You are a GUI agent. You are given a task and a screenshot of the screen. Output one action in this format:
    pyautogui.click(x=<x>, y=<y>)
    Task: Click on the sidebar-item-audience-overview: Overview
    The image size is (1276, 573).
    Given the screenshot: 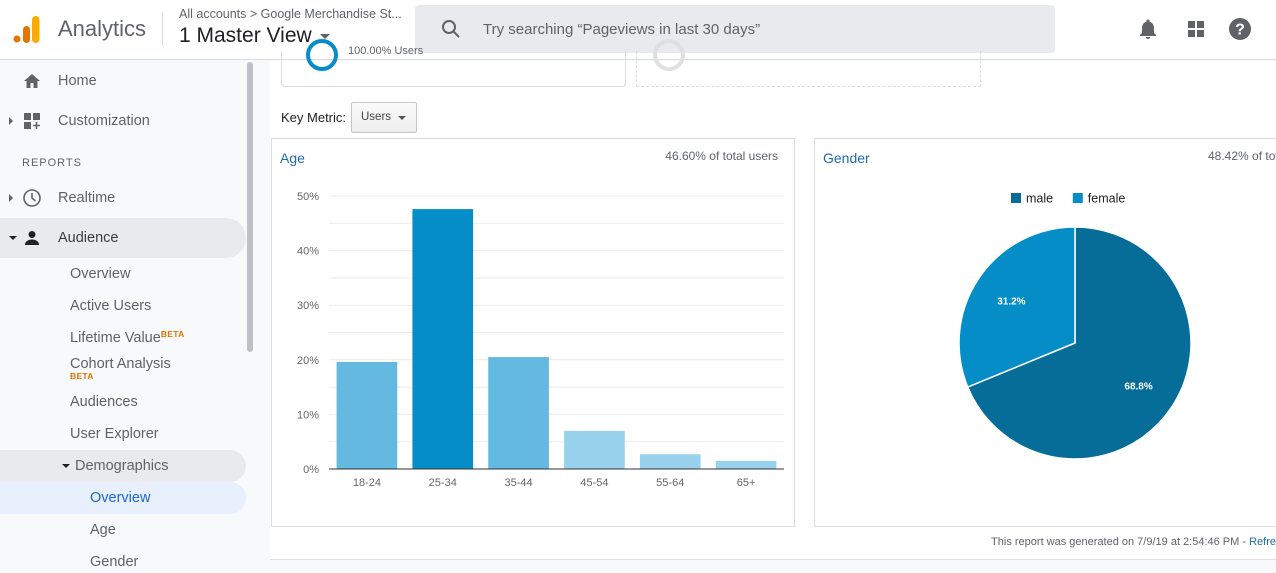 What is the action you would take?
    pyautogui.click(x=123, y=274)
    